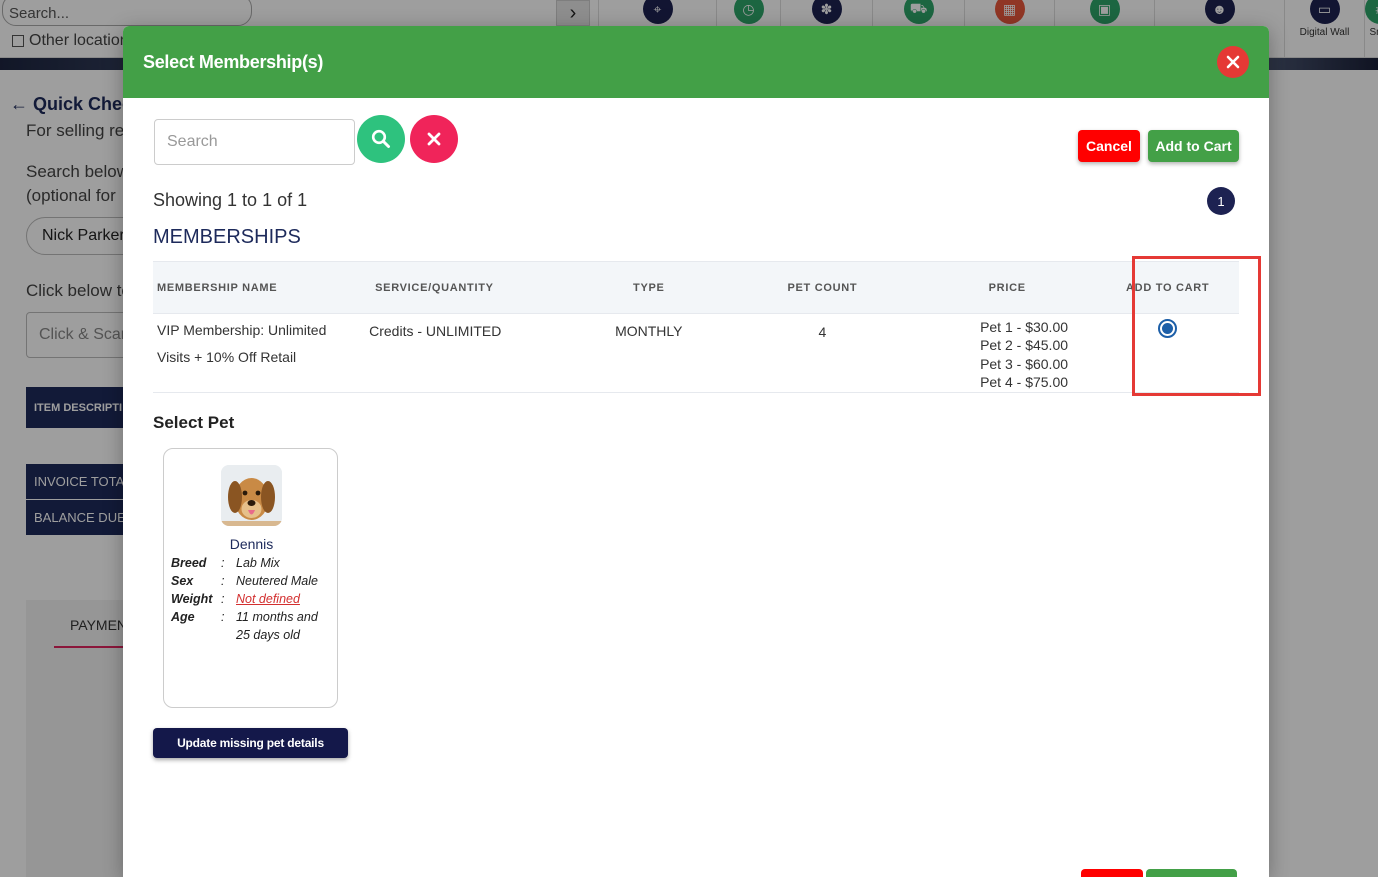  I want to click on cancel-button: Cancel, so click(1109, 146).